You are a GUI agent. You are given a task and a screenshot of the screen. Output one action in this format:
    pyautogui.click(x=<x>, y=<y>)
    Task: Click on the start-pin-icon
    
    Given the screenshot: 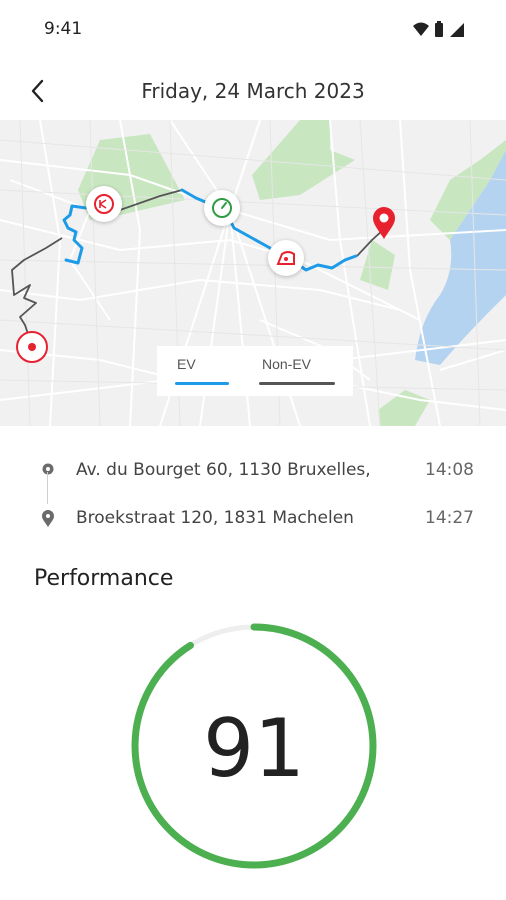 What is the action you would take?
    pyautogui.click(x=32, y=347)
    